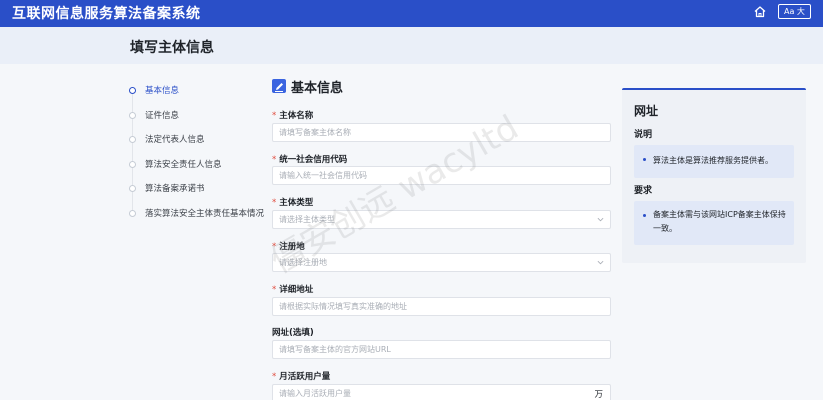 Image resolution: width=823 pixels, height=400 pixels. Describe the element at coordinates (429, 175) in the screenshot. I see `credit-code-input` at that location.